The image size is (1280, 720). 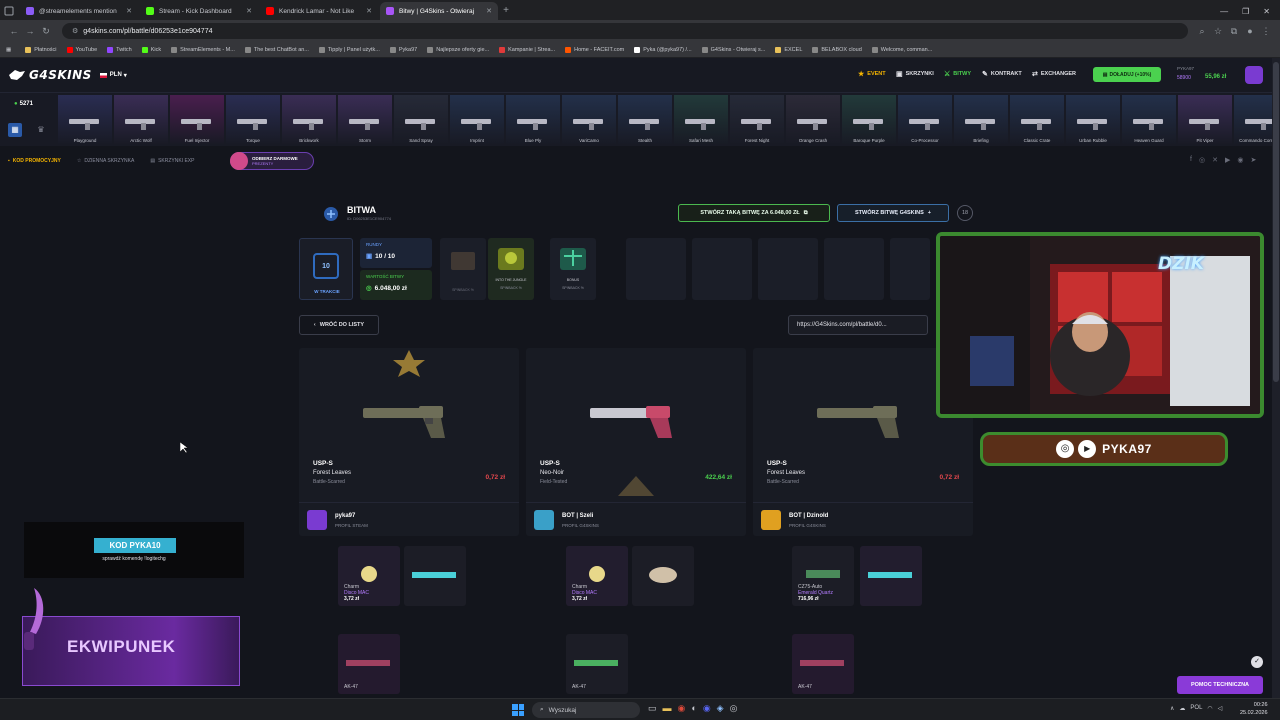 I want to click on tray-chevron-icon: ∧, so click(x=1172, y=708).